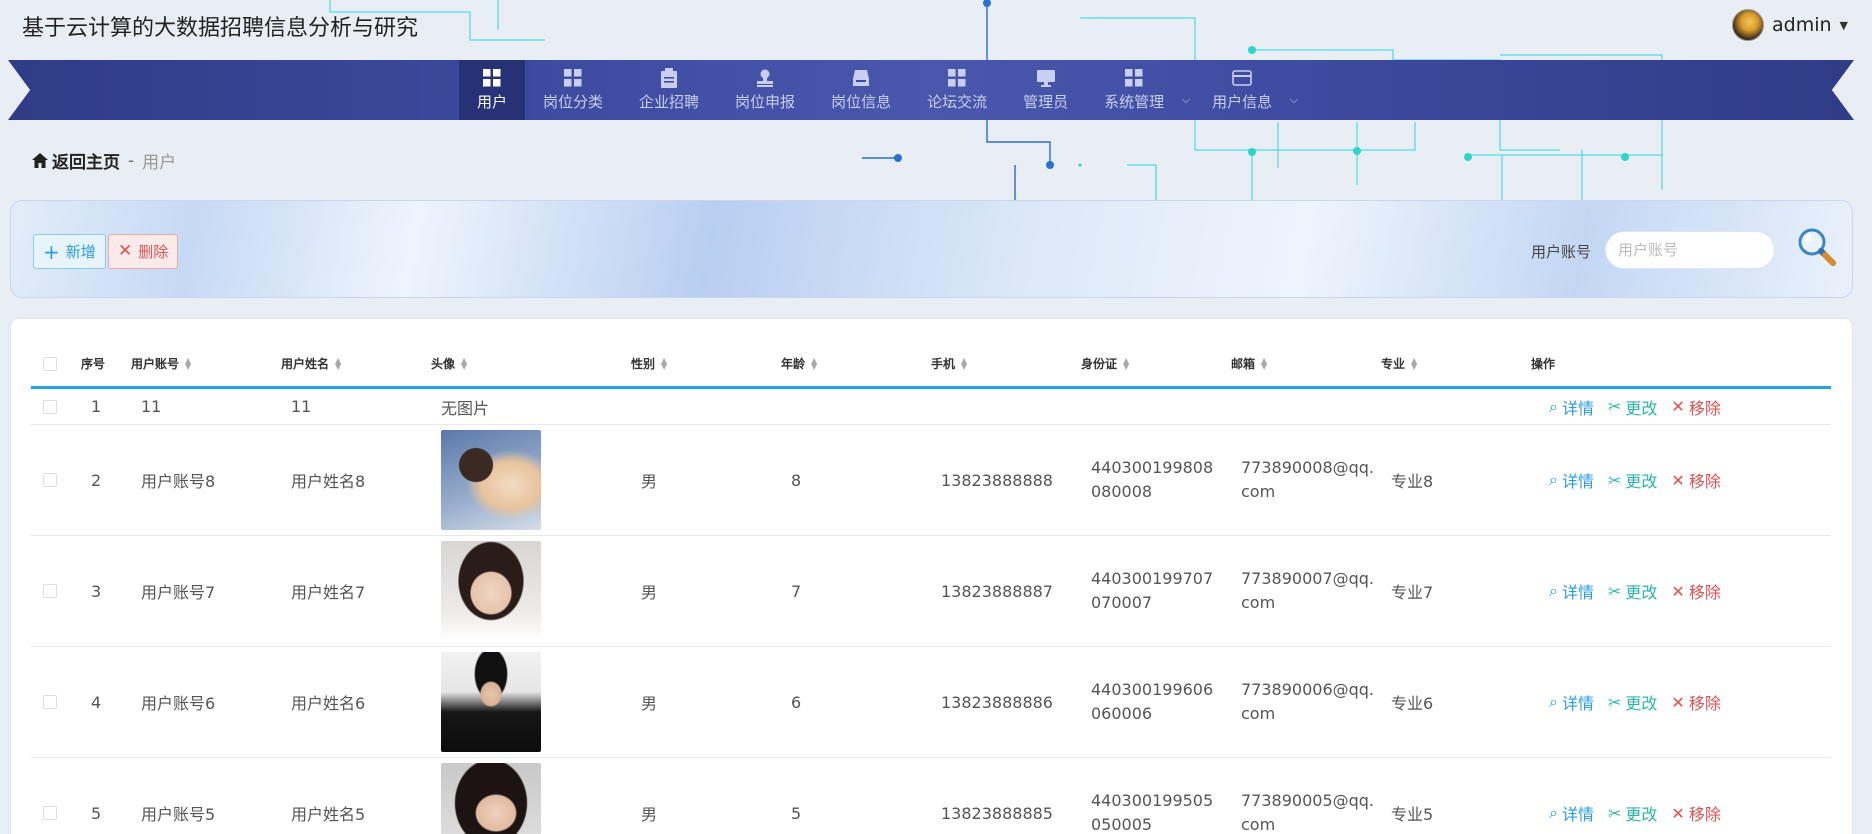  I want to click on column-header-phone: 手机 ▲ ▼, so click(949, 363).